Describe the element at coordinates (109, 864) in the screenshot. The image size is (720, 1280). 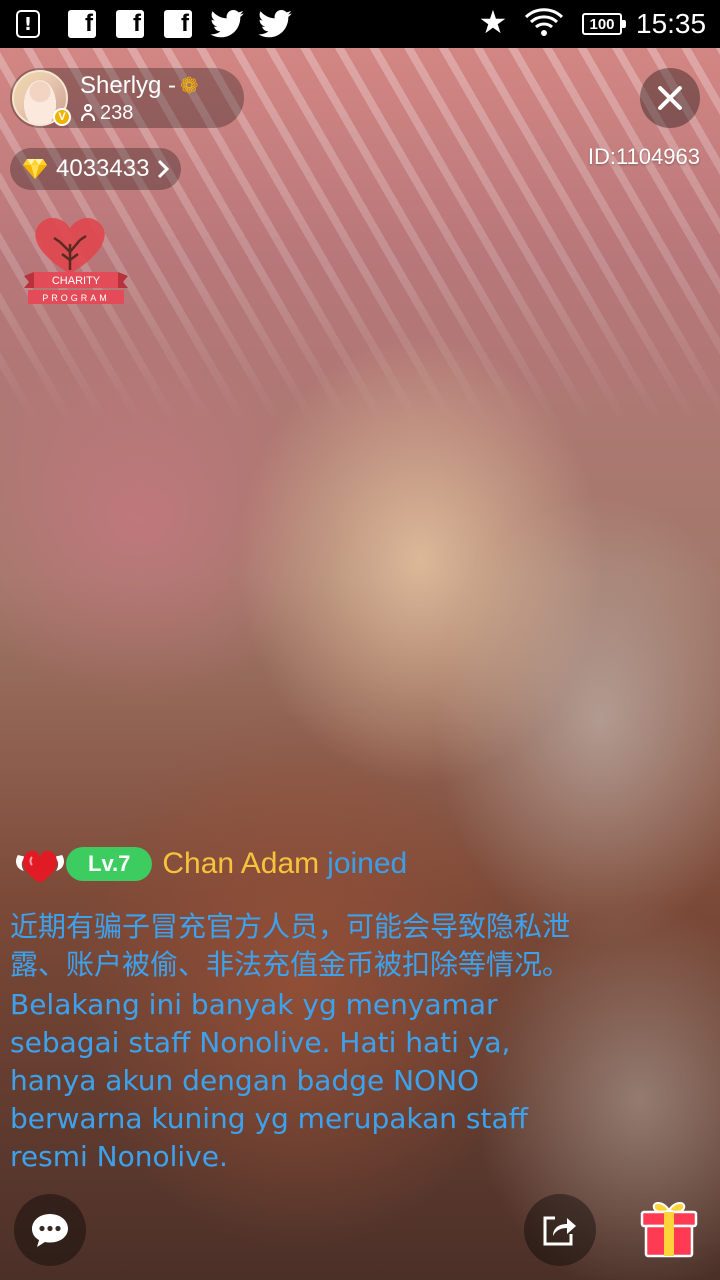
I see `user-level-badge: Lv.7` at that location.